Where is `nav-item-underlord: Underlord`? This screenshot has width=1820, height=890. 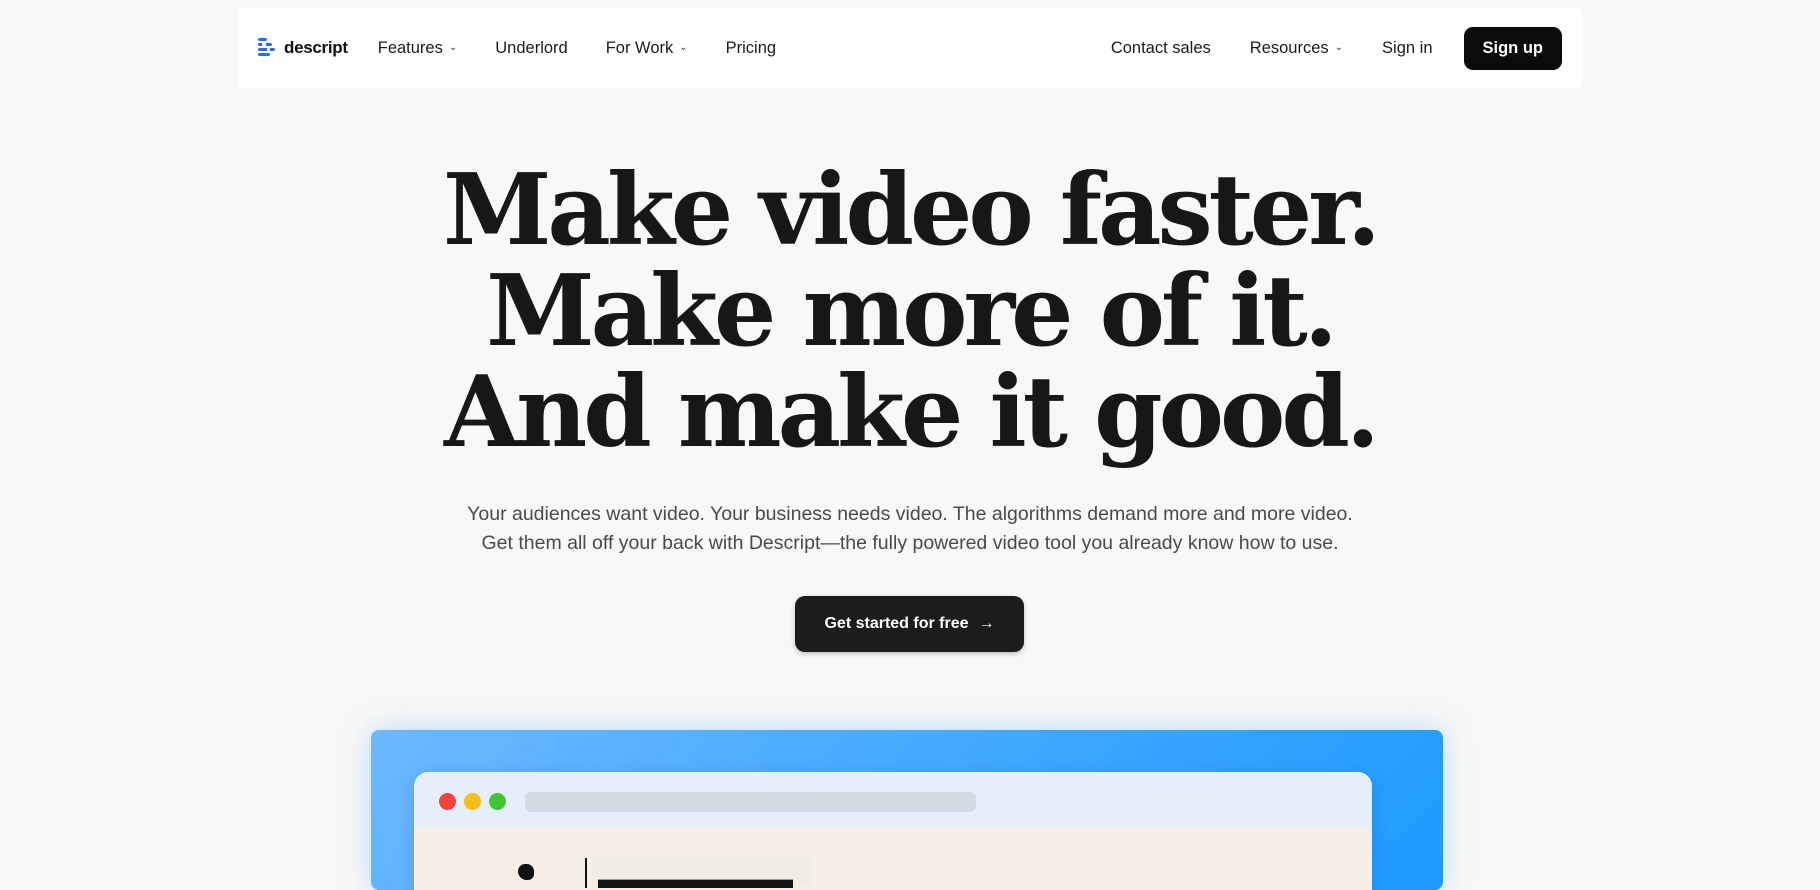
nav-item-underlord: Underlord is located at coordinates (531, 48).